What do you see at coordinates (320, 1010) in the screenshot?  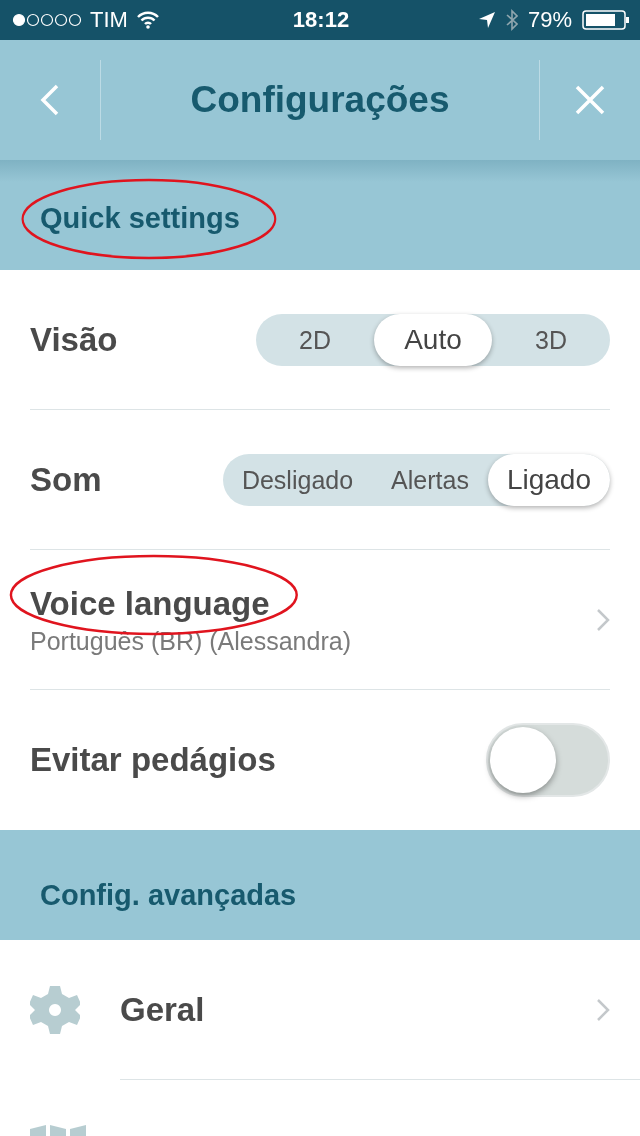 I see `settings-row: Geral` at bounding box center [320, 1010].